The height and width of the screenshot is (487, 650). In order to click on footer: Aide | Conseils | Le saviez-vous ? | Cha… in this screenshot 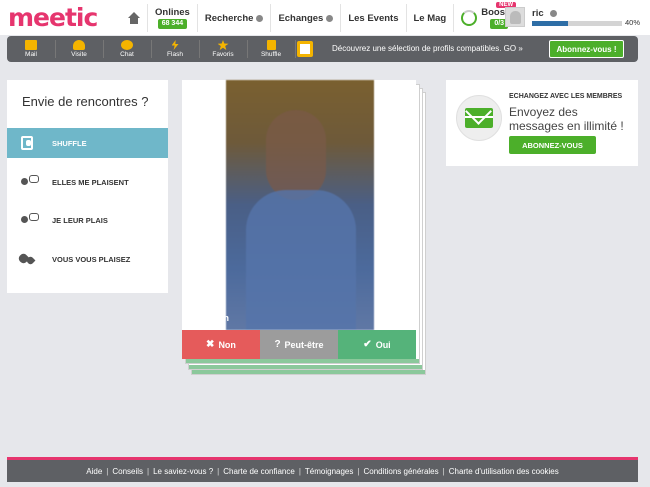, I will do `click(322, 469)`.